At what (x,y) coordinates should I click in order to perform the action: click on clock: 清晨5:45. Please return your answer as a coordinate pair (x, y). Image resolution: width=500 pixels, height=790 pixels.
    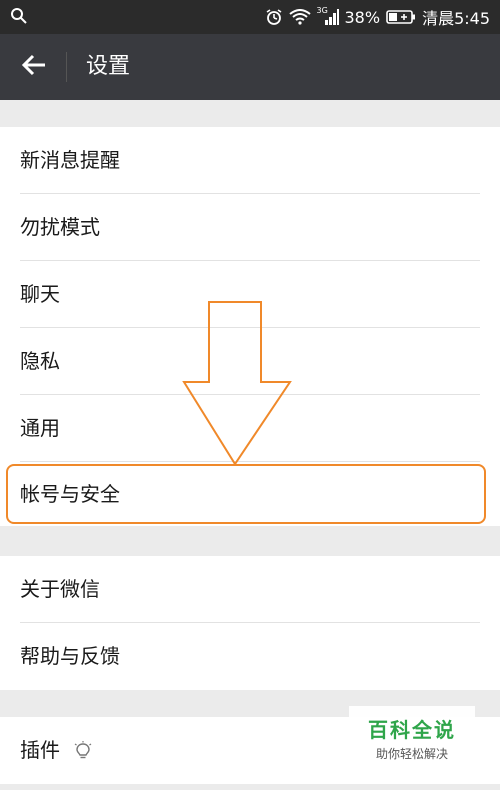
    Looking at the image, I should click on (456, 18).